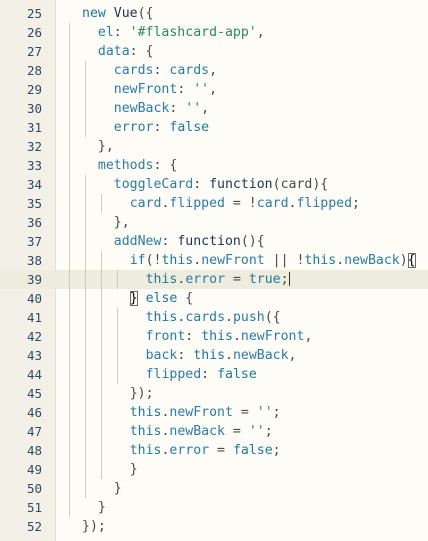 The height and width of the screenshot is (541, 428). I want to click on code-text: this.cards.push({, so click(213, 317).